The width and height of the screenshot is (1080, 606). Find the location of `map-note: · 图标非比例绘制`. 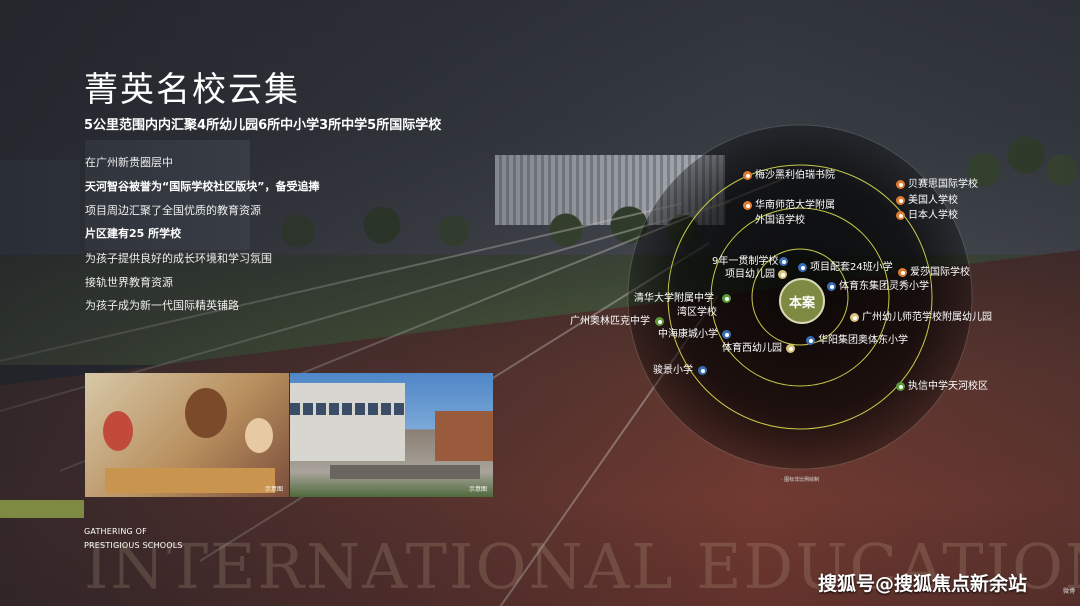

map-note: · 图标非比例绘制 is located at coordinates (800, 480).